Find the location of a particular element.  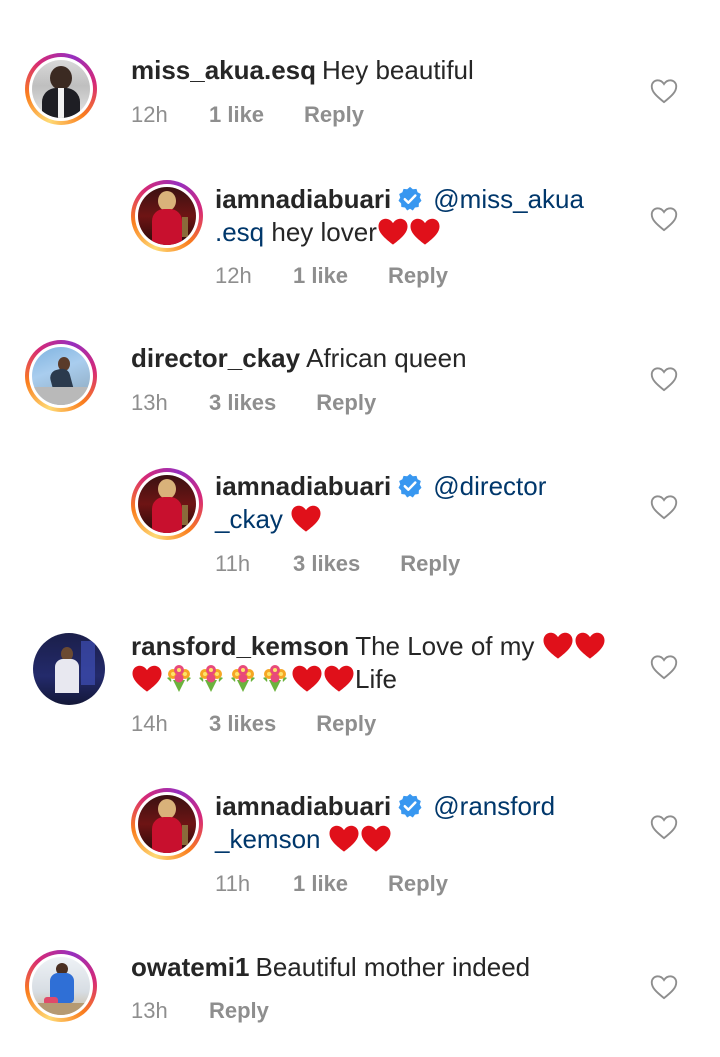

mention-link: @miss_akua is located at coordinates (508, 199).